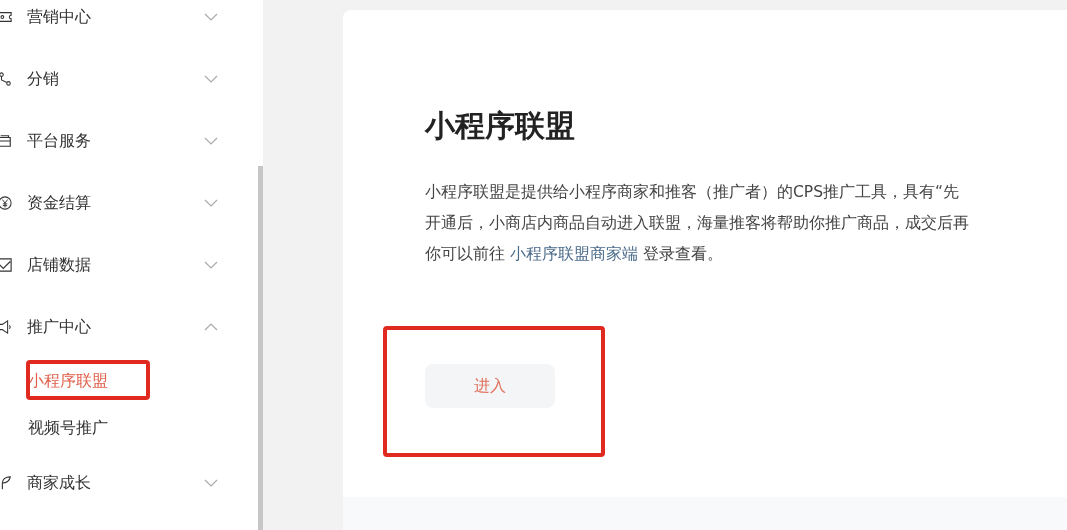 This screenshot has width=1067, height=530. Describe the element at coordinates (115, 203) in the screenshot. I see `menu-item: 资金结算` at that location.